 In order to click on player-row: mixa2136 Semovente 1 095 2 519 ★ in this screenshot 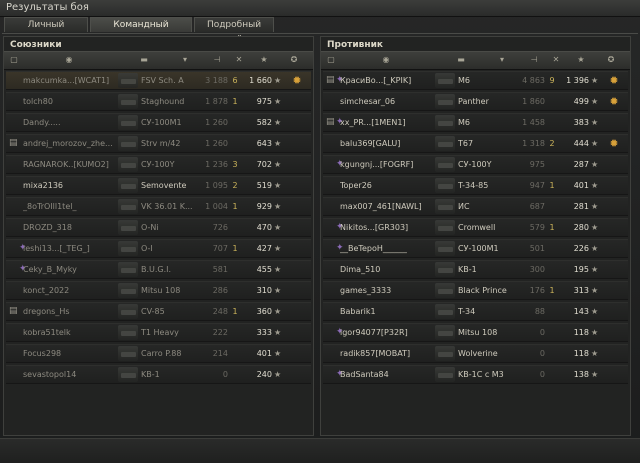, I will do `click(158, 185)`.